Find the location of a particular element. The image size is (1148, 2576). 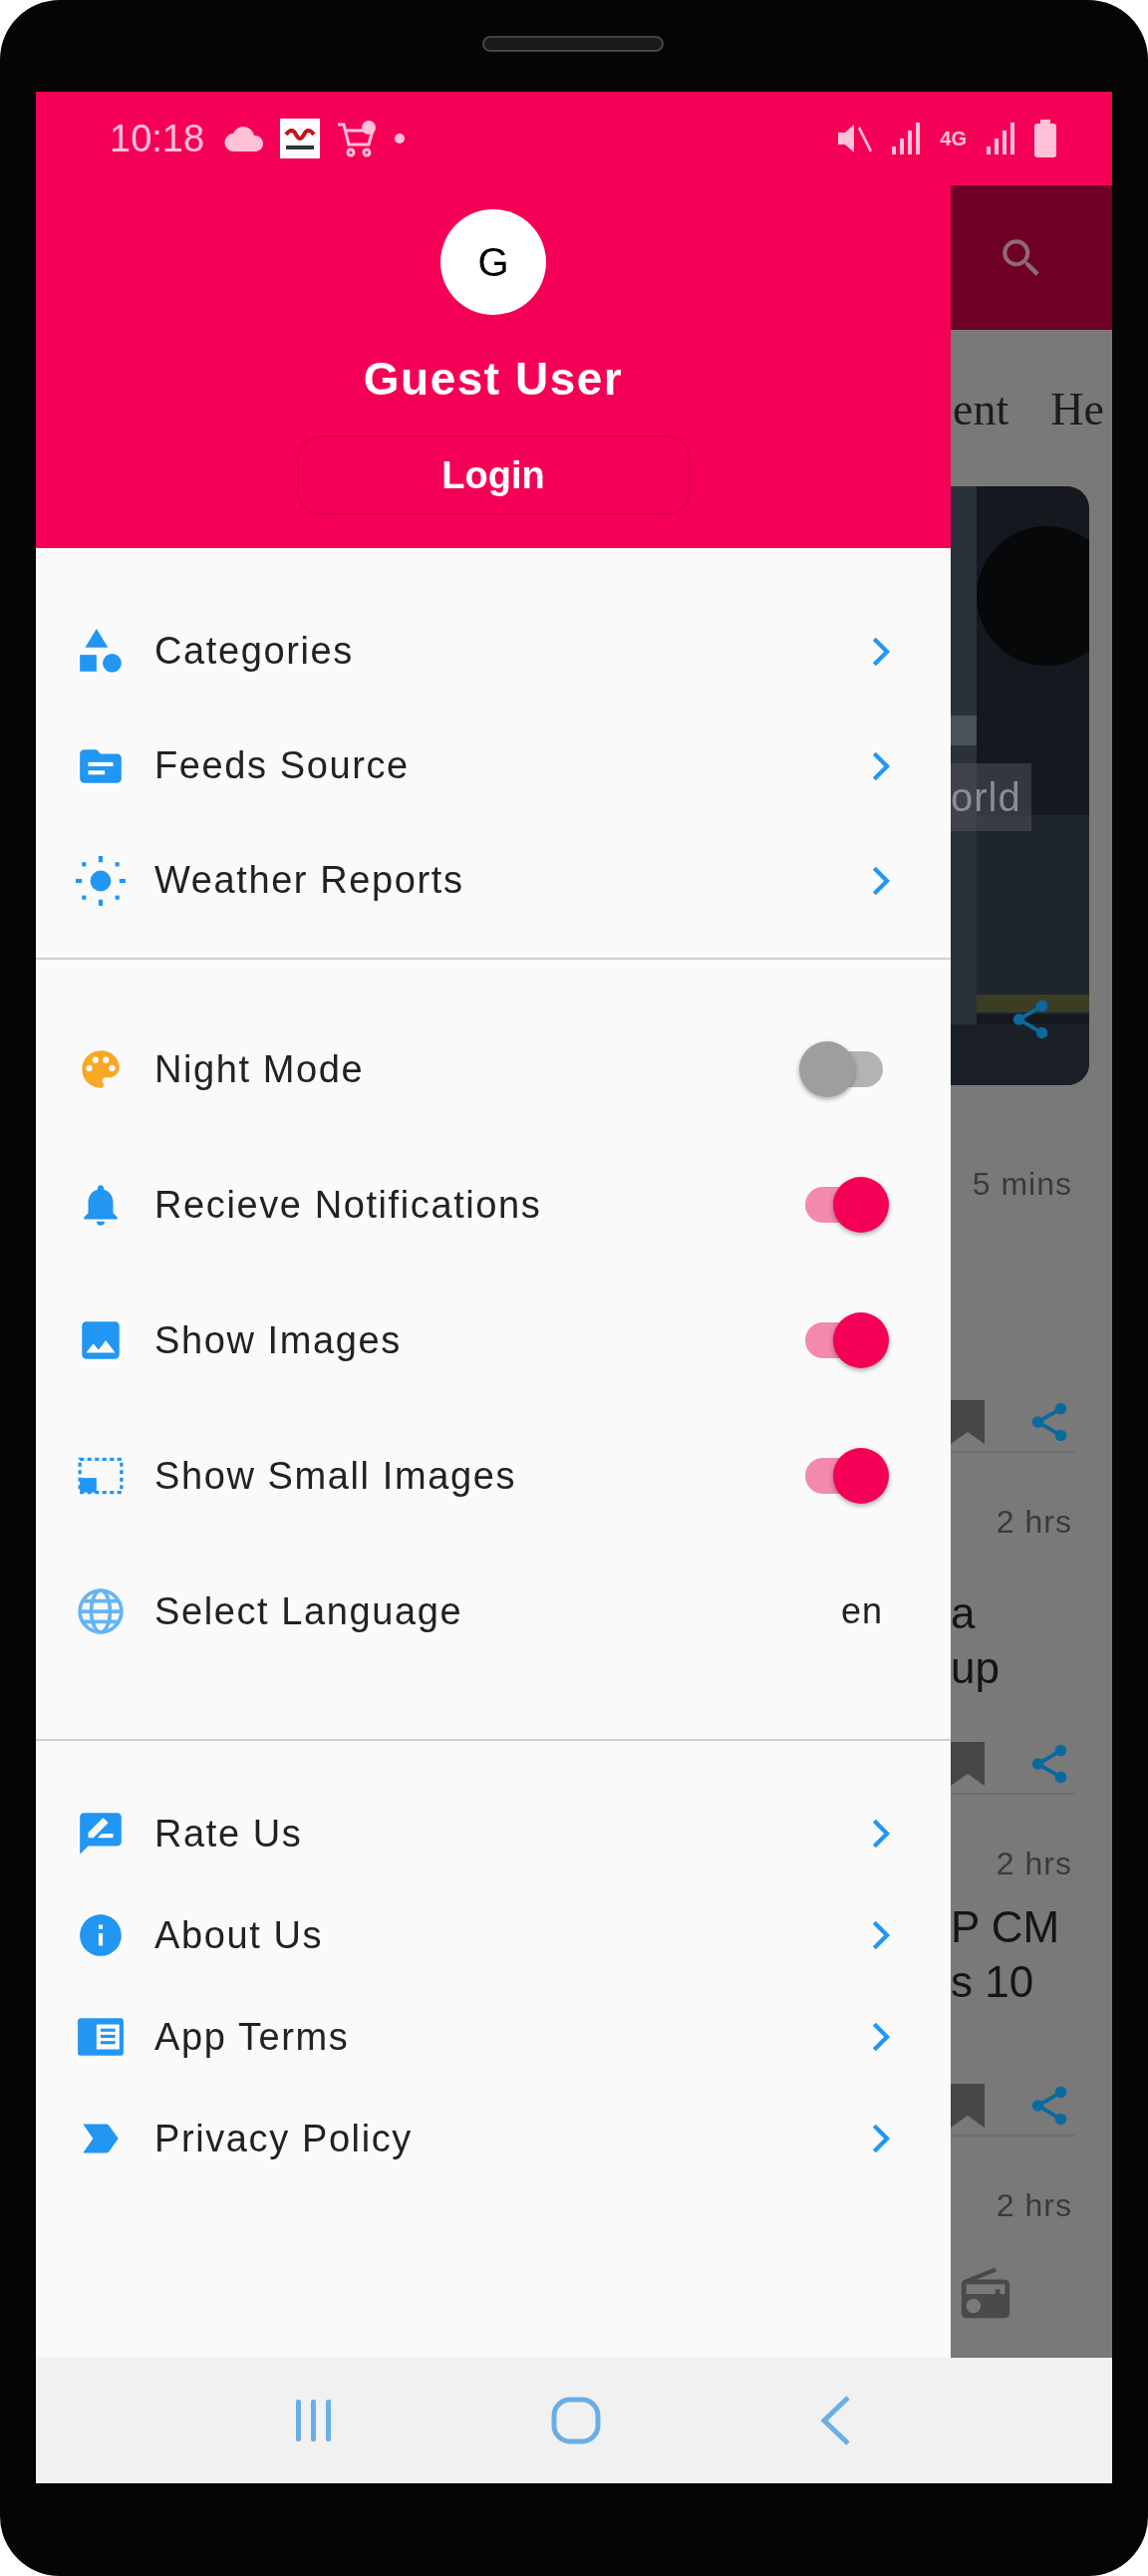

cloud-icon is located at coordinates (244, 138).